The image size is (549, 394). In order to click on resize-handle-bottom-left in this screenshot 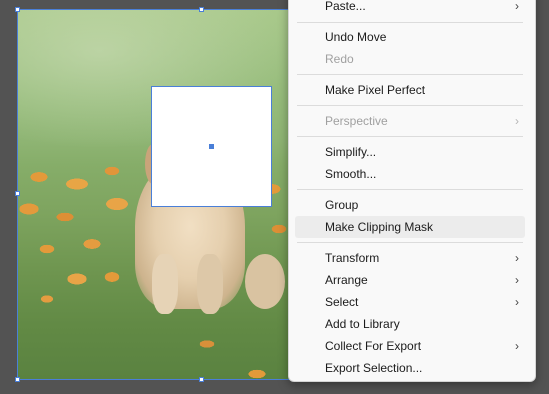, I will do `click(17, 379)`.